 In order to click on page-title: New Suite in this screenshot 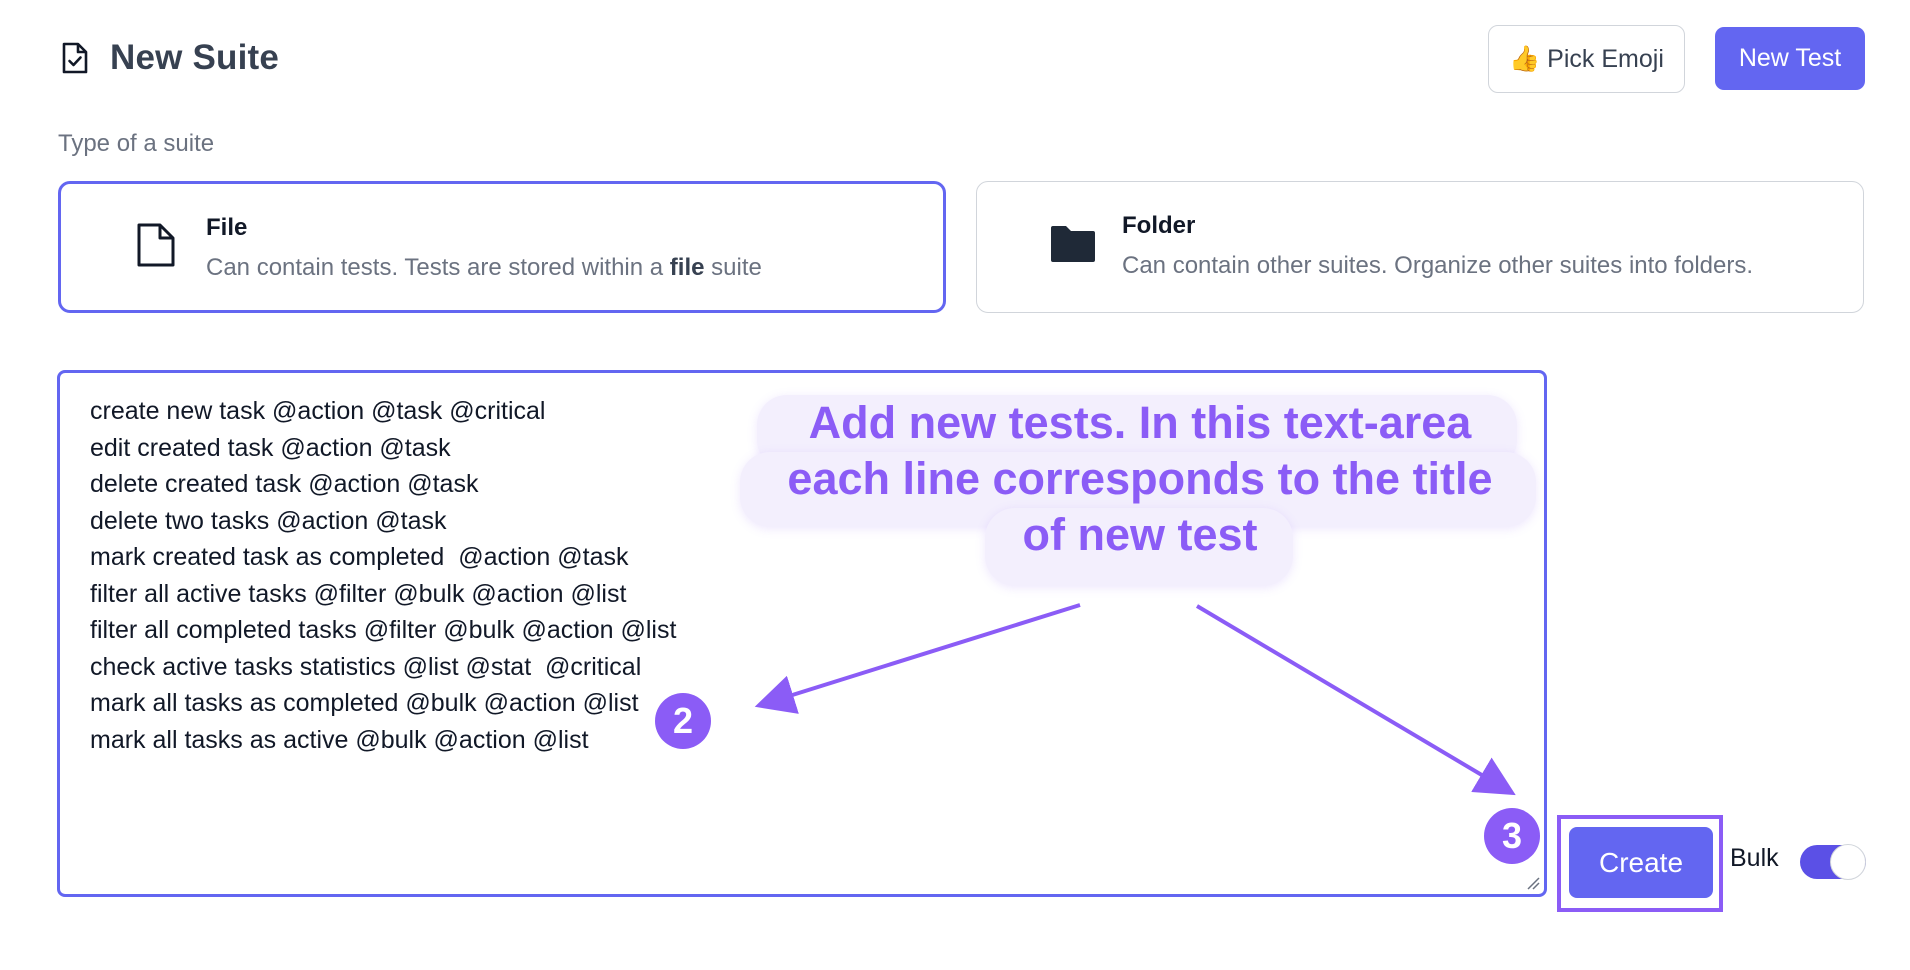, I will do `click(195, 57)`.